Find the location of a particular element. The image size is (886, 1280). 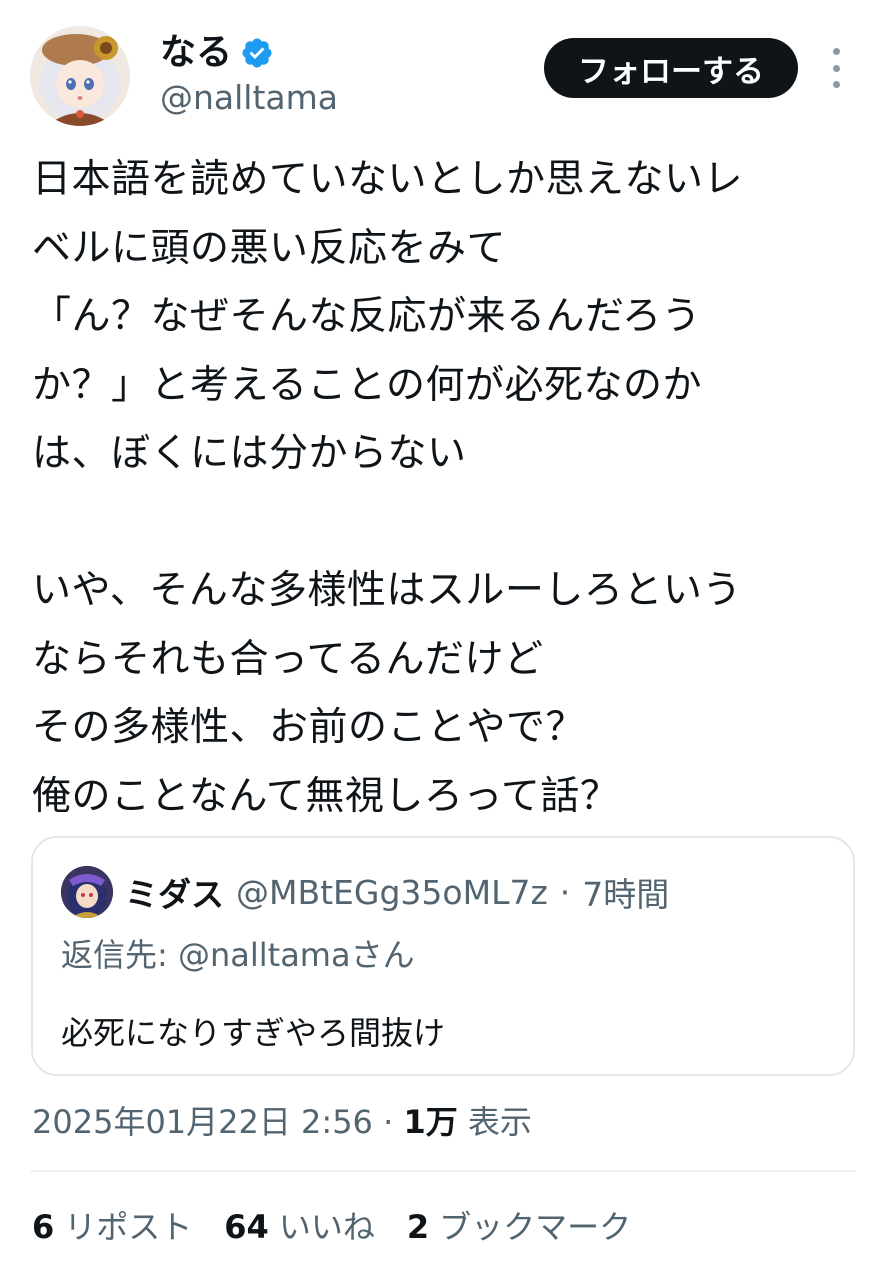

author-avatar is located at coordinates (80, 76).